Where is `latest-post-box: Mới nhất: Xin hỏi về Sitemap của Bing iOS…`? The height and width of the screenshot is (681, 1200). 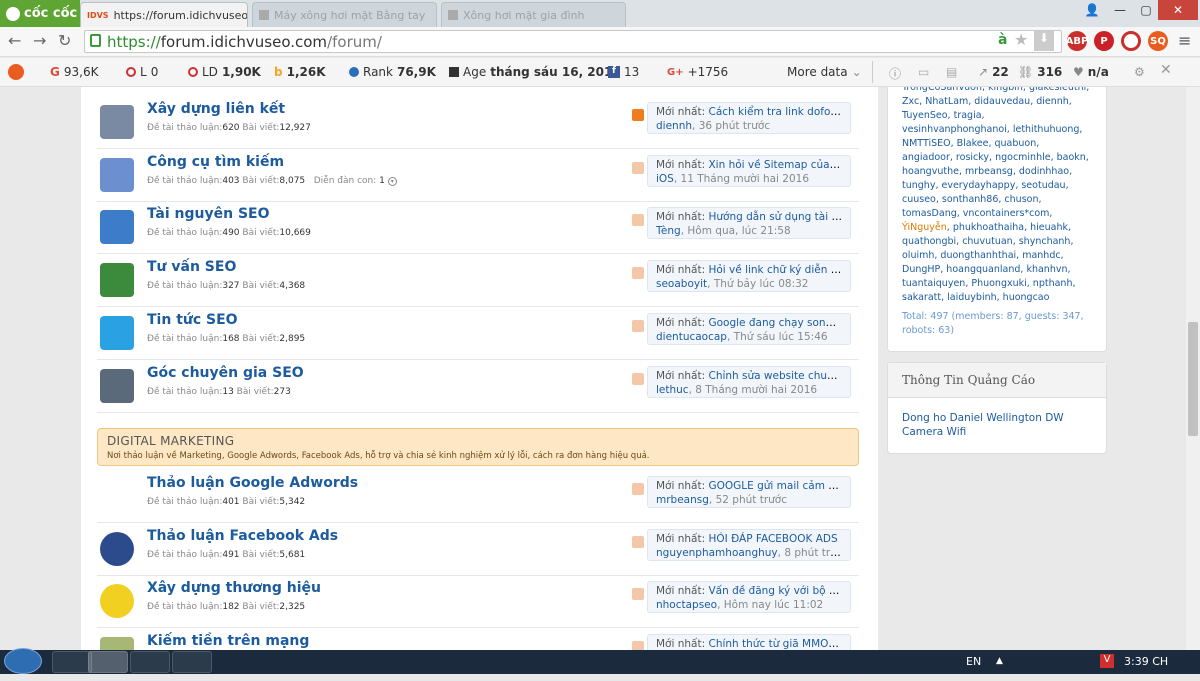
latest-post-box: Mới nhất: Xin hỏi về Sitemap của Bing iOS… is located at coordinates (749, 170).